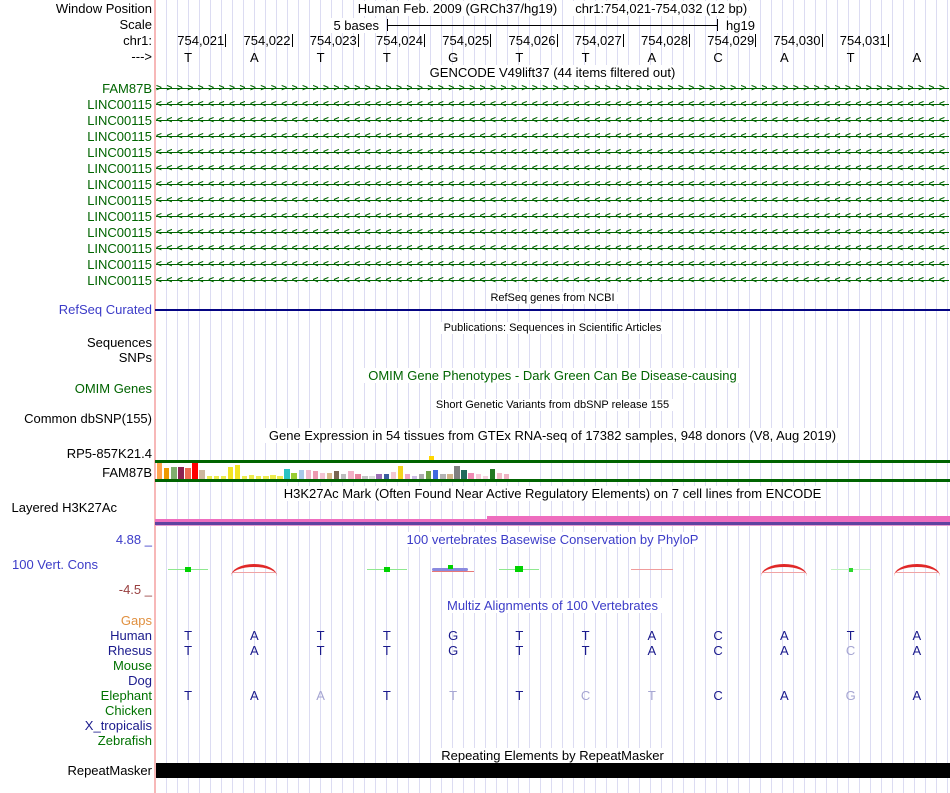 Image resolution: width=950 pixels, height=793 pixels. What do you see at coordinates (718, 521) in the screenshot?
I see `h3k27ac-track-segment-right` at bounding box center [718, 521].